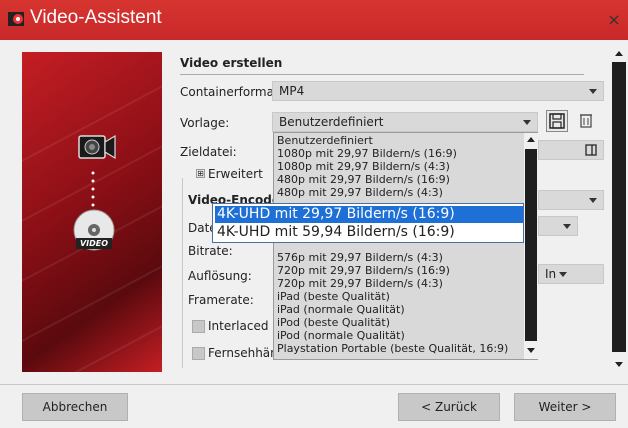 This screenshot has width=628, height=428. What do you see at coordinates (614, 20) in the screenshot?
I see `close-button: ×` at bounding box center [614, 20].